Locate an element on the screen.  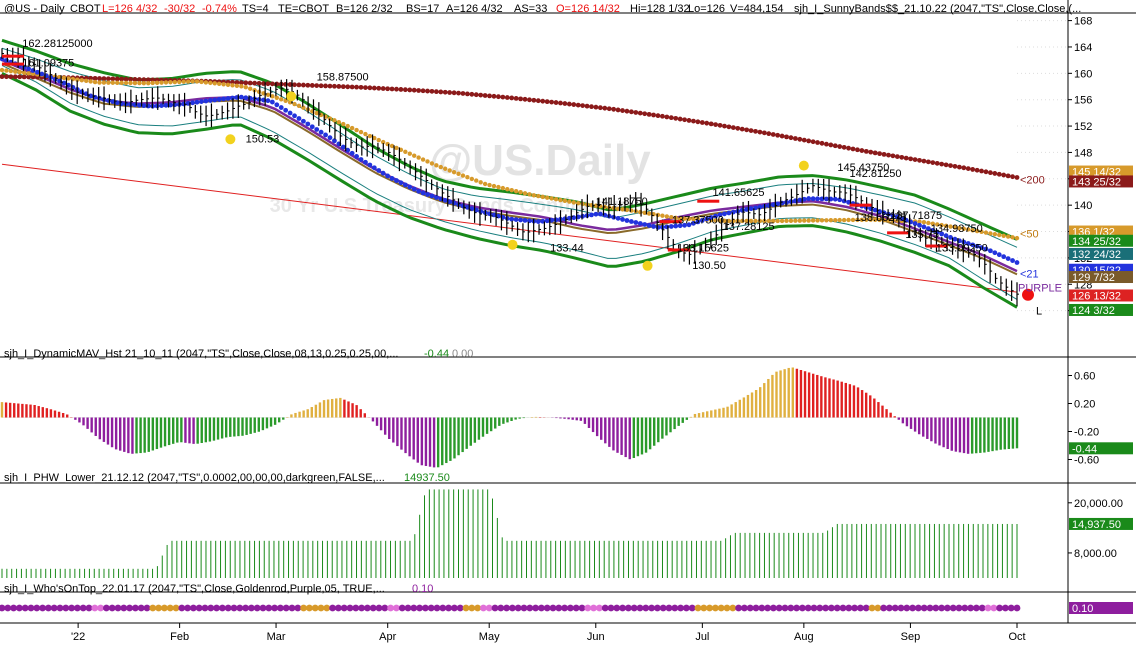
price-annotation: 162.28125000 is located at coordinates (57, 44).